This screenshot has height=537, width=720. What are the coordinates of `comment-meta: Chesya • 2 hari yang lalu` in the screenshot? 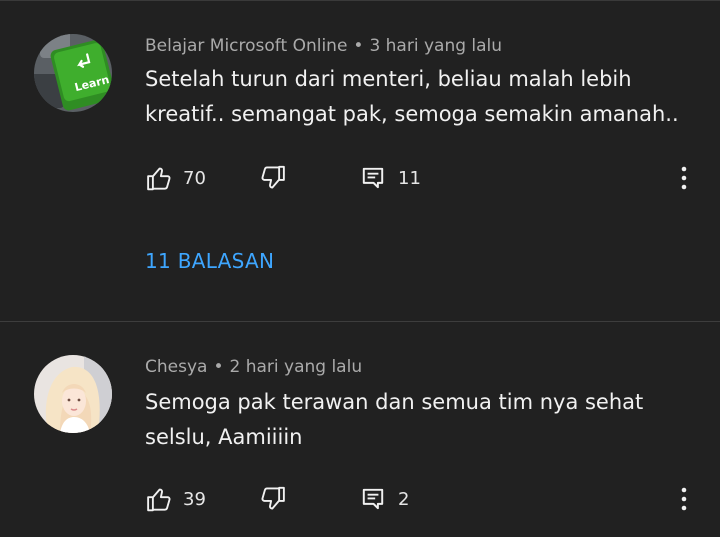 It's located at (253, 367).